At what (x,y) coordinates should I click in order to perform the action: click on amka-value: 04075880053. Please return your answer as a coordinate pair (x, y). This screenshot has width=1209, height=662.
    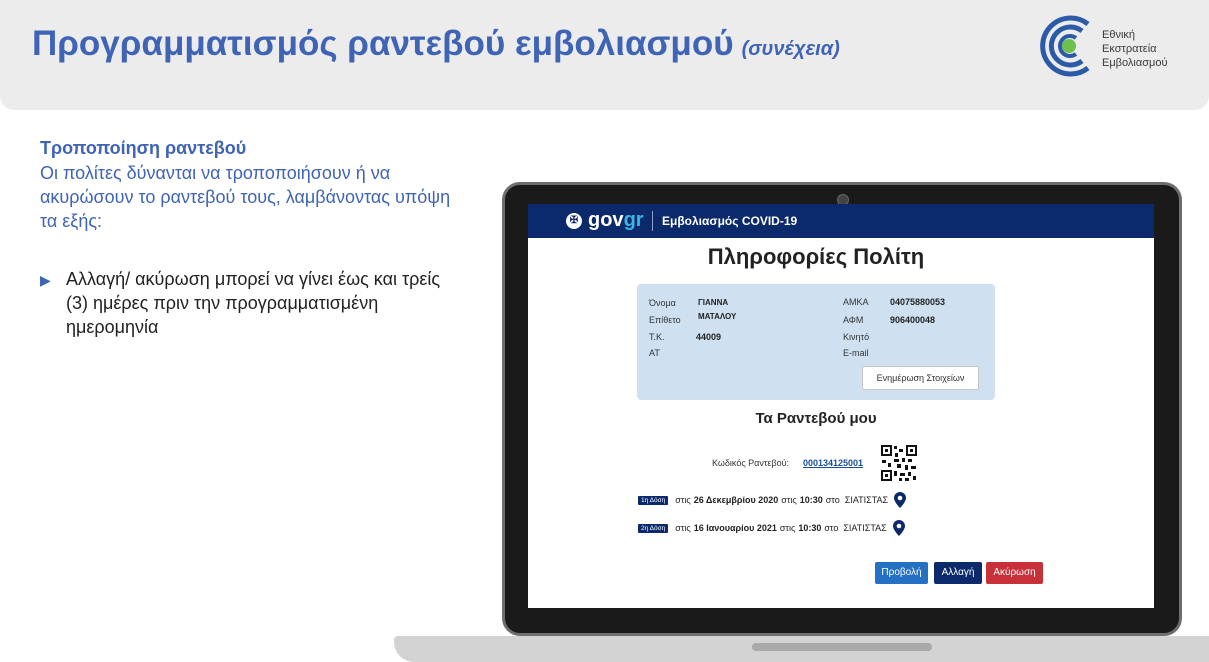
    Looking at the image, I should click on (918, 302).